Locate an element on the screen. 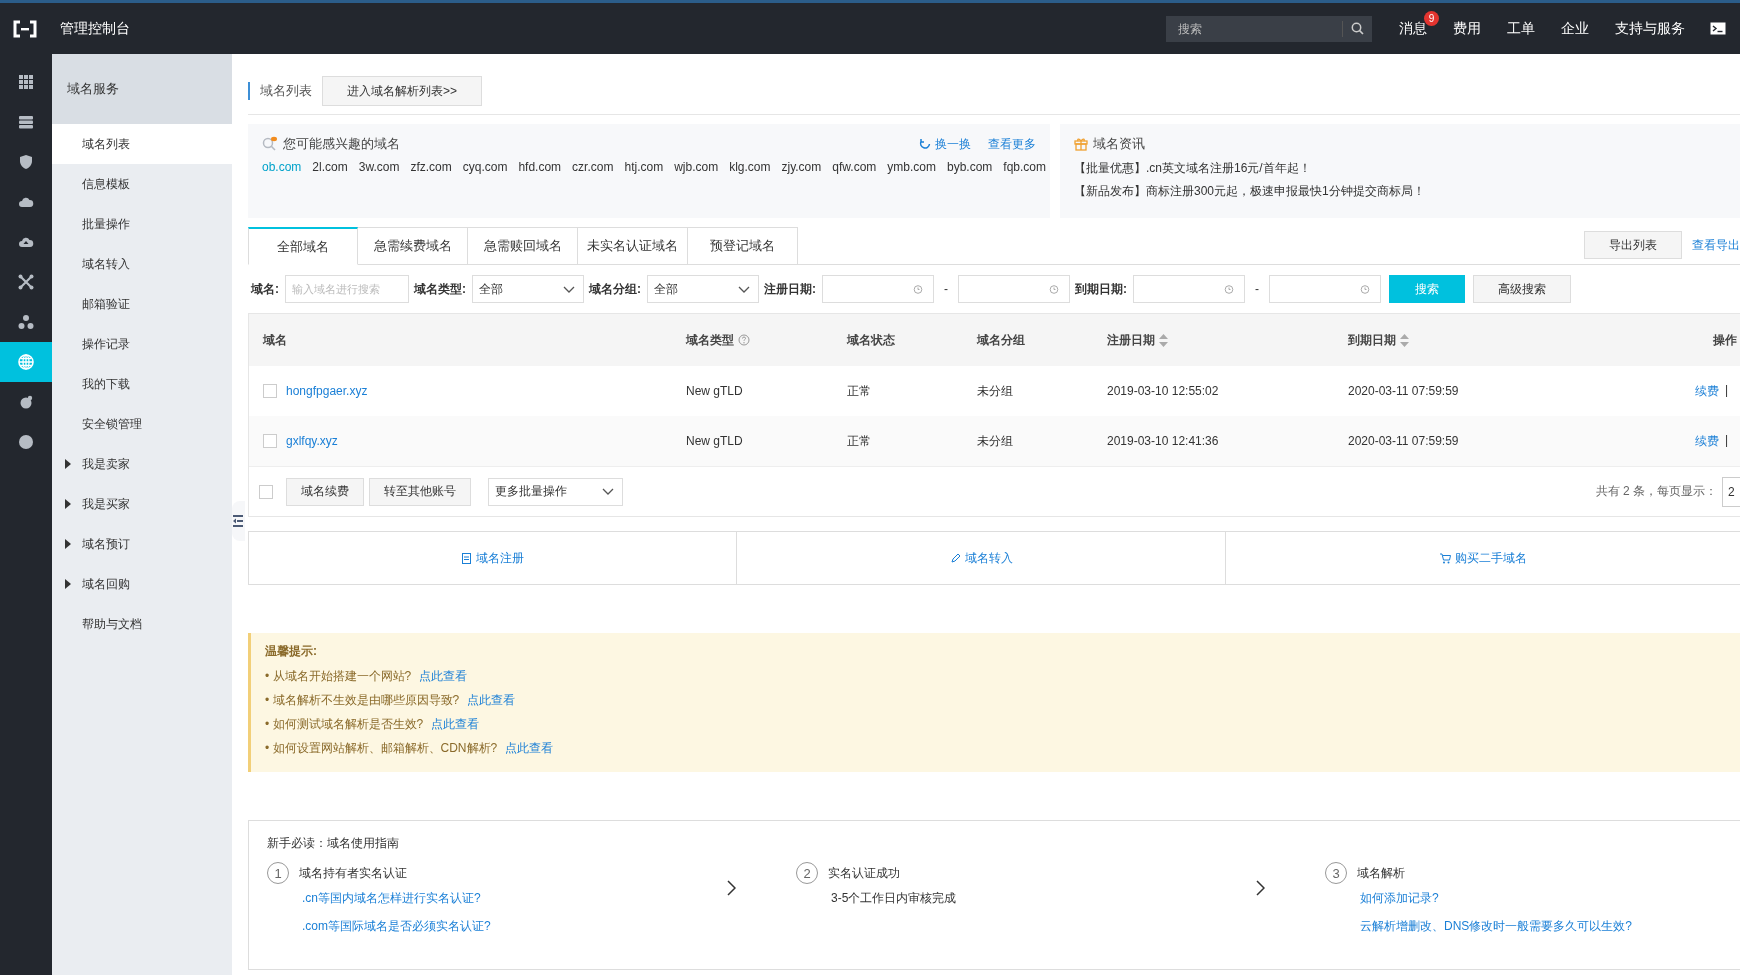  sidebar-item: 安全锁管理 is located at coordinates (142, 424).